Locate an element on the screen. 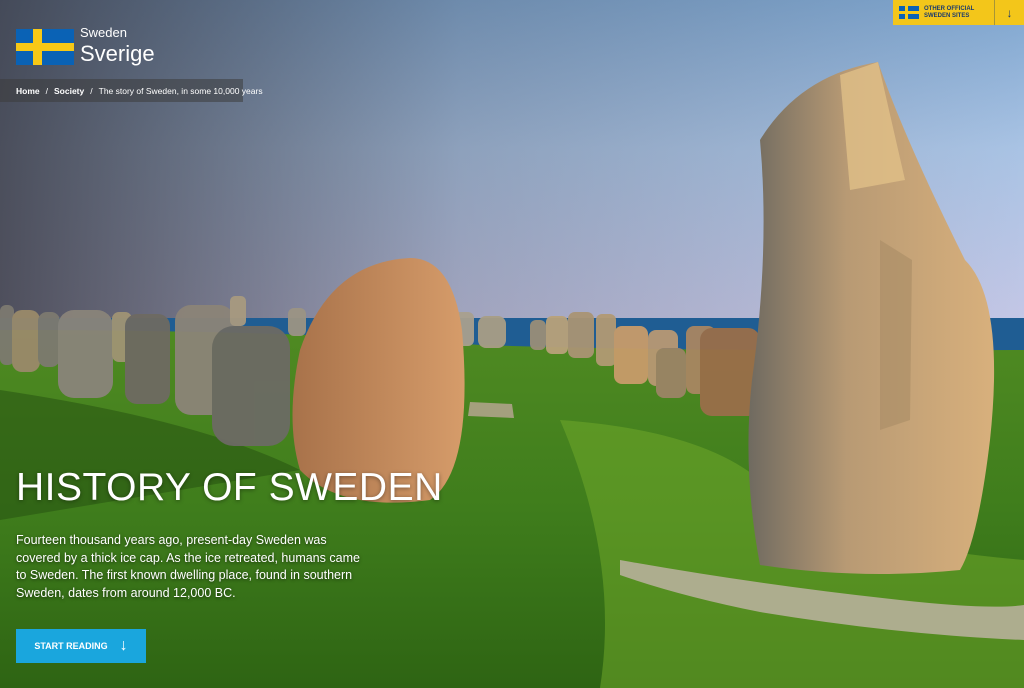 This screenshot has height=688, width=1024. logo-line-sverige: Sverige is located at coordinates (117, 53).